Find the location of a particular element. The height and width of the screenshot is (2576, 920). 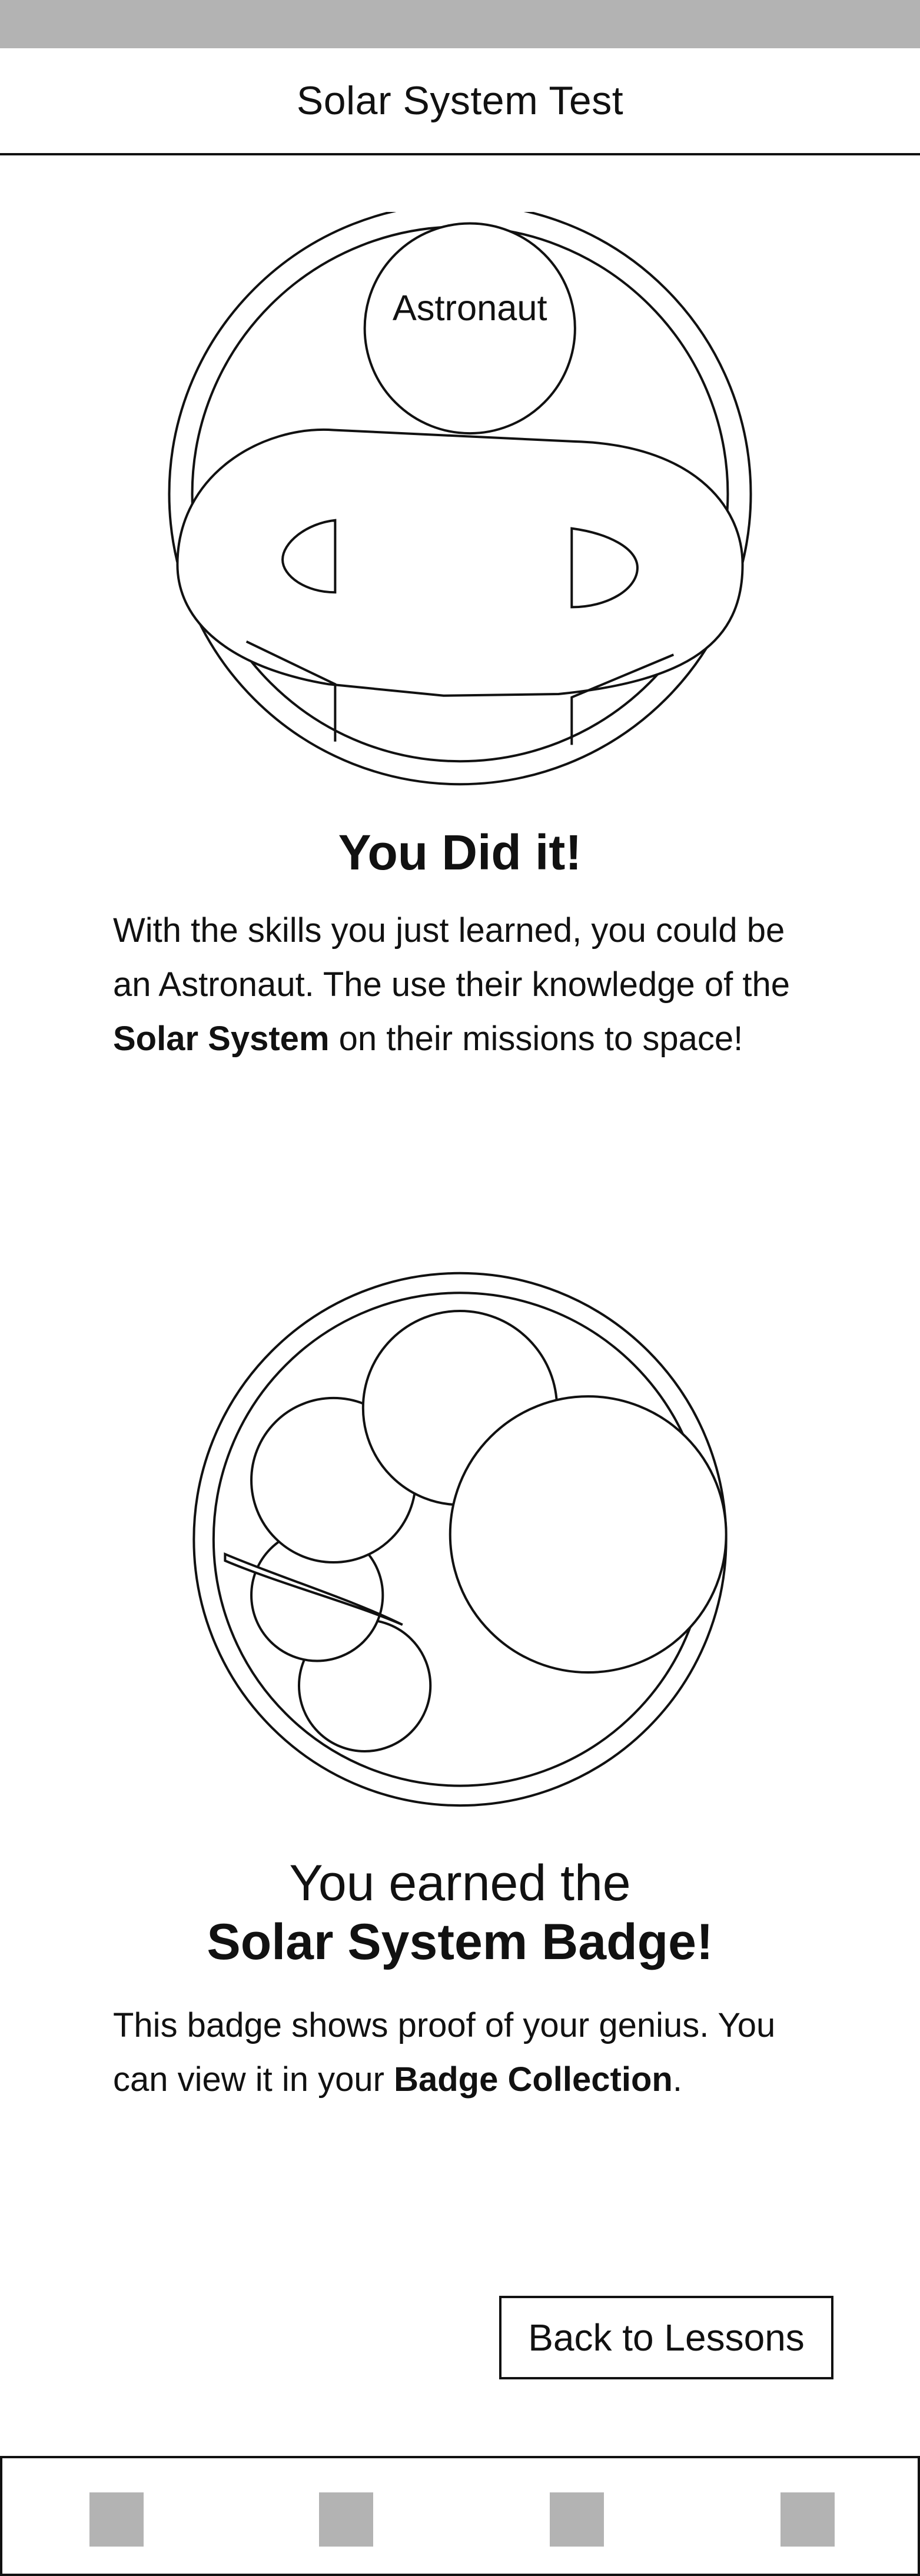

app-header: Solar System Test is located at coordinates (460, 101).